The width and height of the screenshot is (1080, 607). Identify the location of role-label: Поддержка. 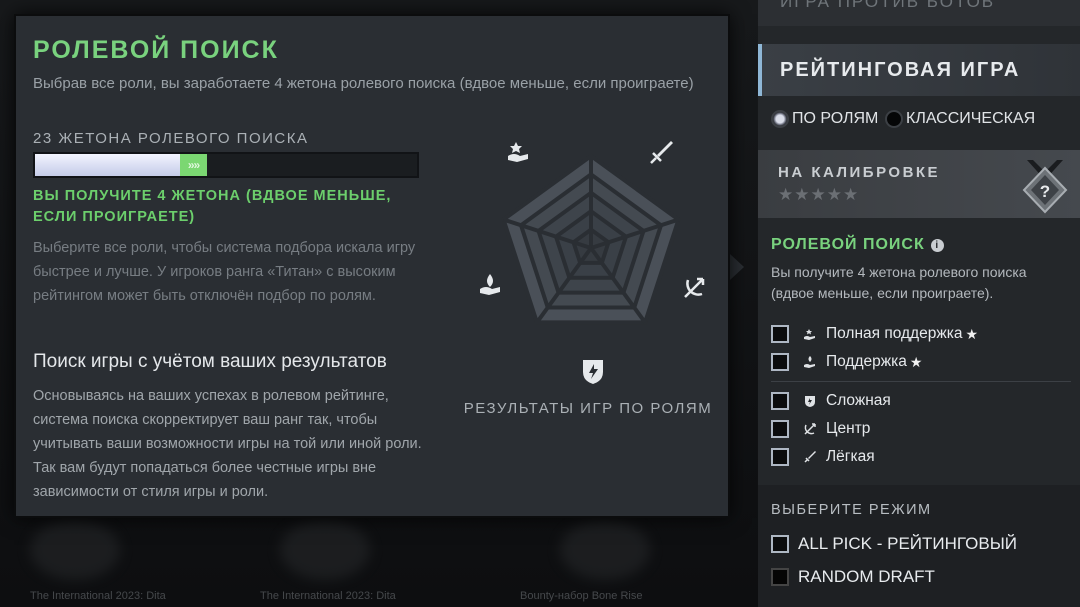
(866, 361).